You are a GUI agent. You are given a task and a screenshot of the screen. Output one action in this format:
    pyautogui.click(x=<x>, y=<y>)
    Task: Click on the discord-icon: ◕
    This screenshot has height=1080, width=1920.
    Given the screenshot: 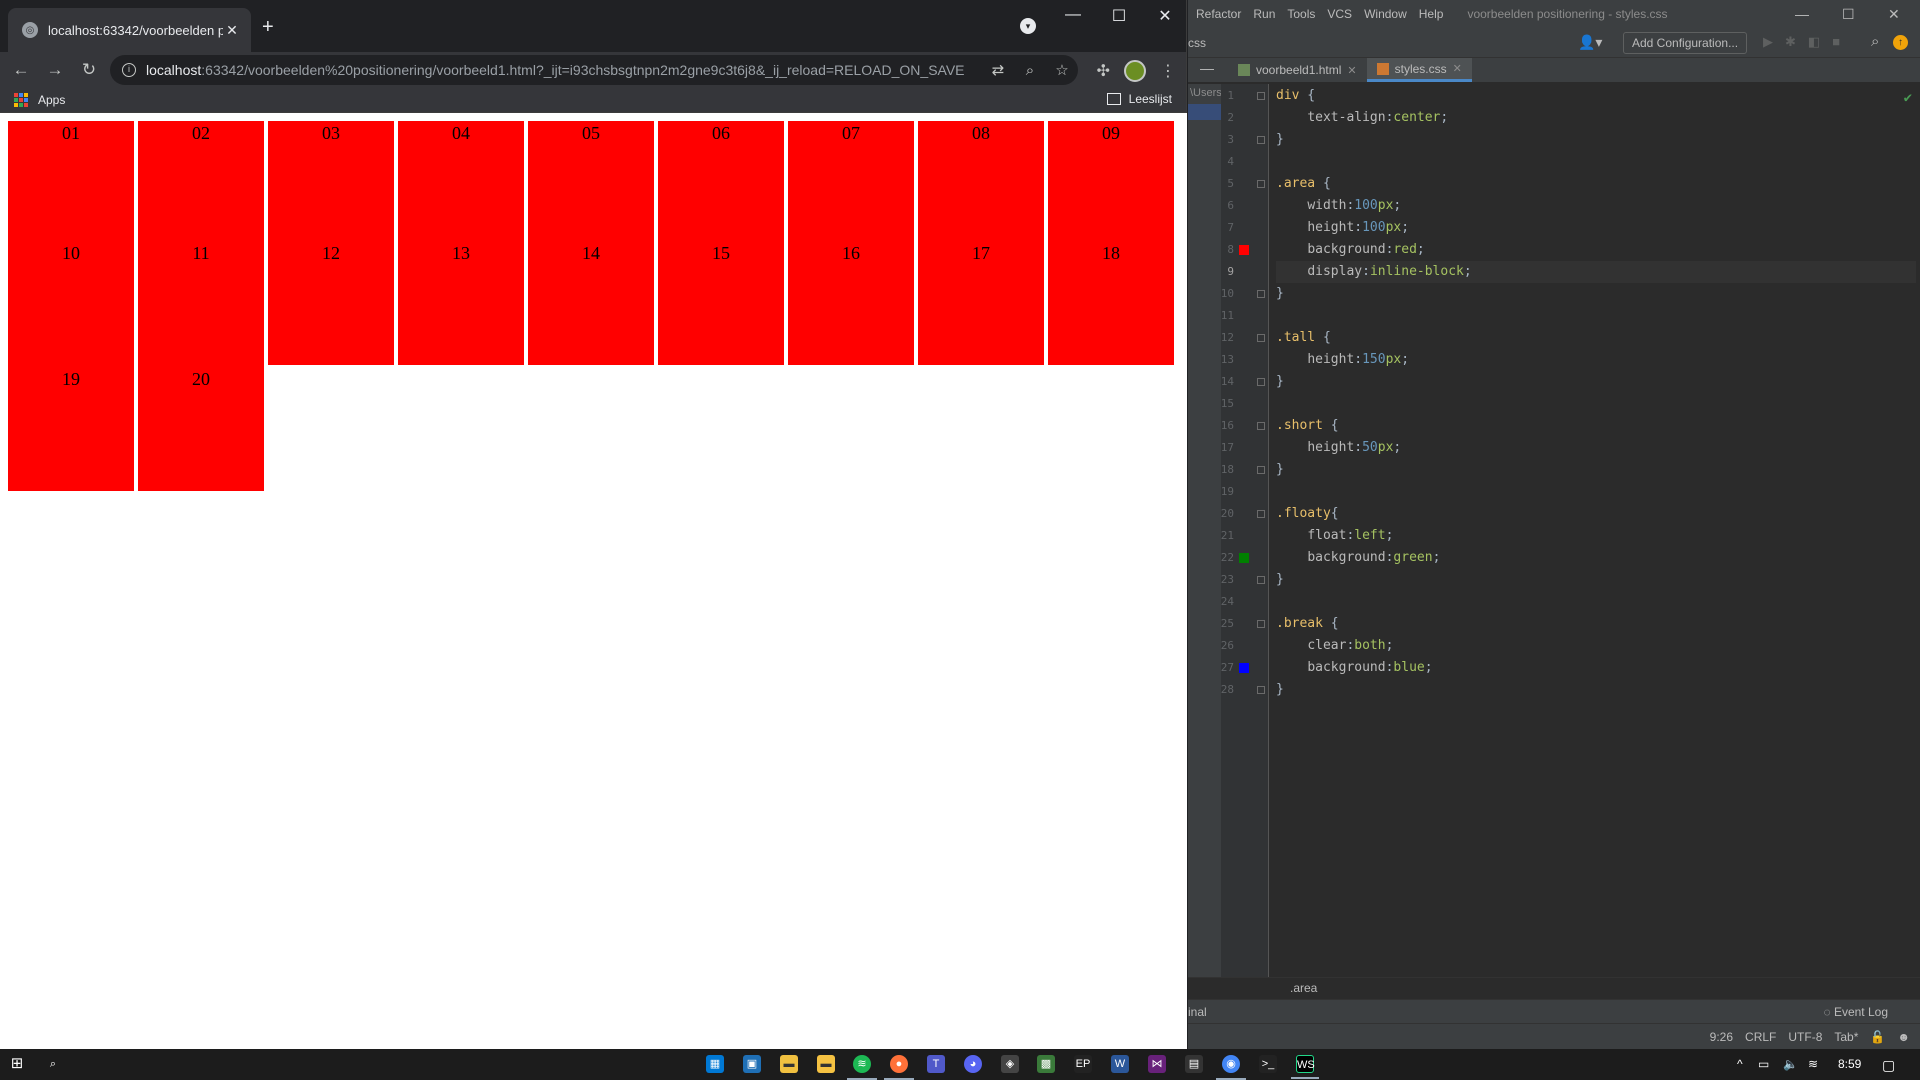 What is the action you would take?
    pyautogui.click(x=973, y=1064)
    